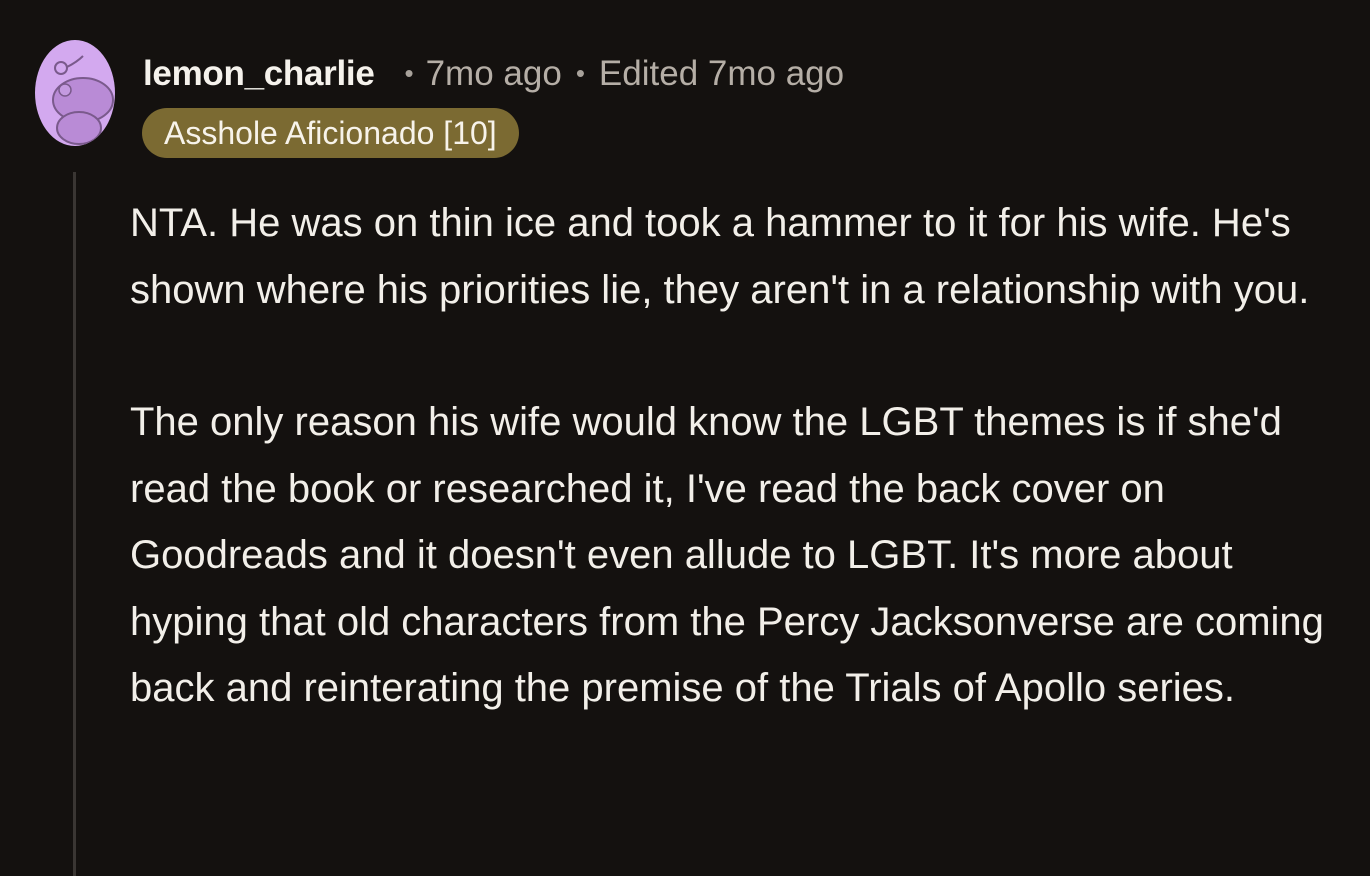 The height and width of the screenshot is (876, 1370). I want to click on timestamp: 7mo ago, so click(494, 74).